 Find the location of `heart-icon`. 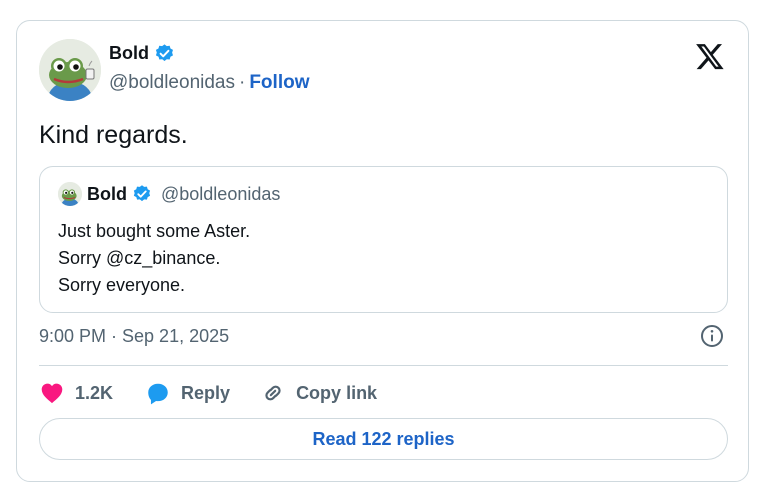

heart-icon is located at coordinates (52, 393).